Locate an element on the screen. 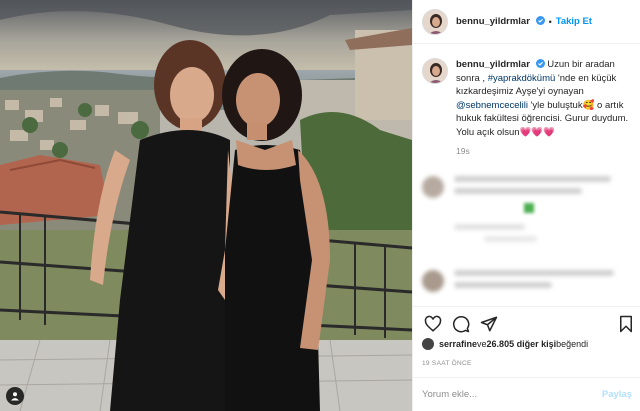 The height and width of the screenshot is (411, 640). caption-username: bennu_yildrmlar is located at coordinates (493, 64).